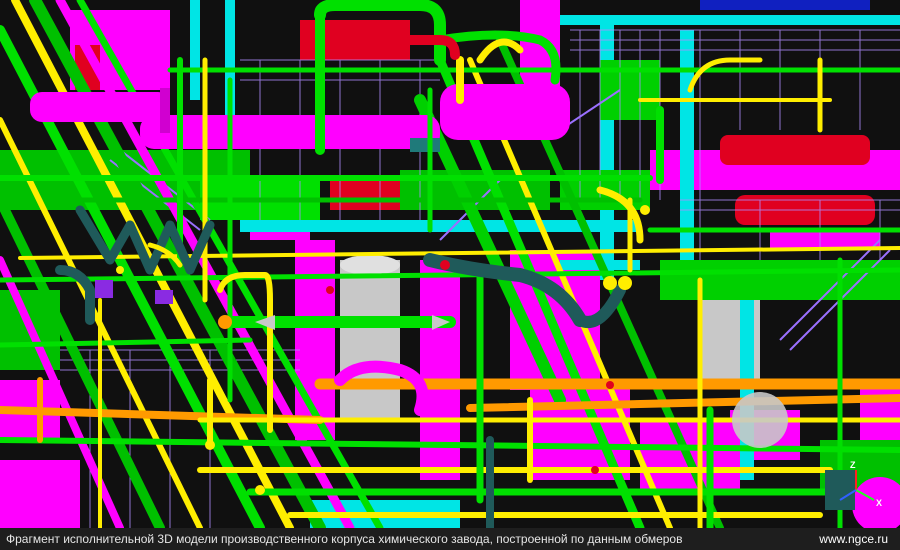 Image resolution: width=900 pixels, height=550 pixels. I want to click on axis-label-x: X, so click(879, 503).